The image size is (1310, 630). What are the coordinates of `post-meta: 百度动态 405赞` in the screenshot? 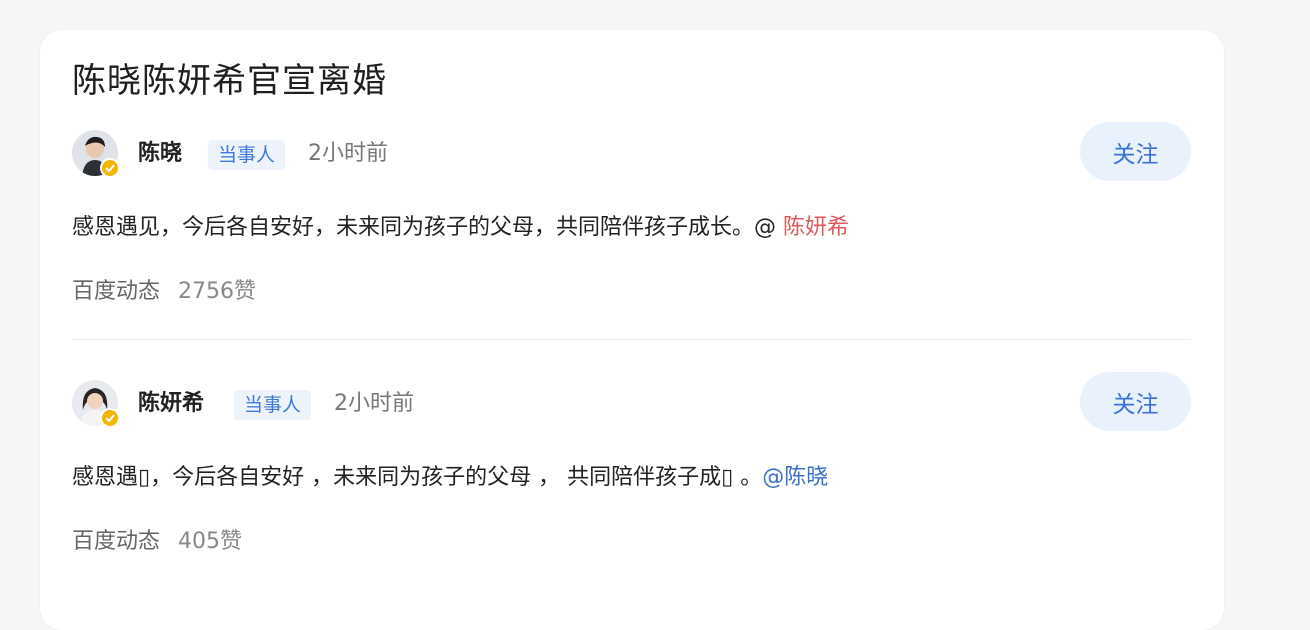 It's located at (157, 542).